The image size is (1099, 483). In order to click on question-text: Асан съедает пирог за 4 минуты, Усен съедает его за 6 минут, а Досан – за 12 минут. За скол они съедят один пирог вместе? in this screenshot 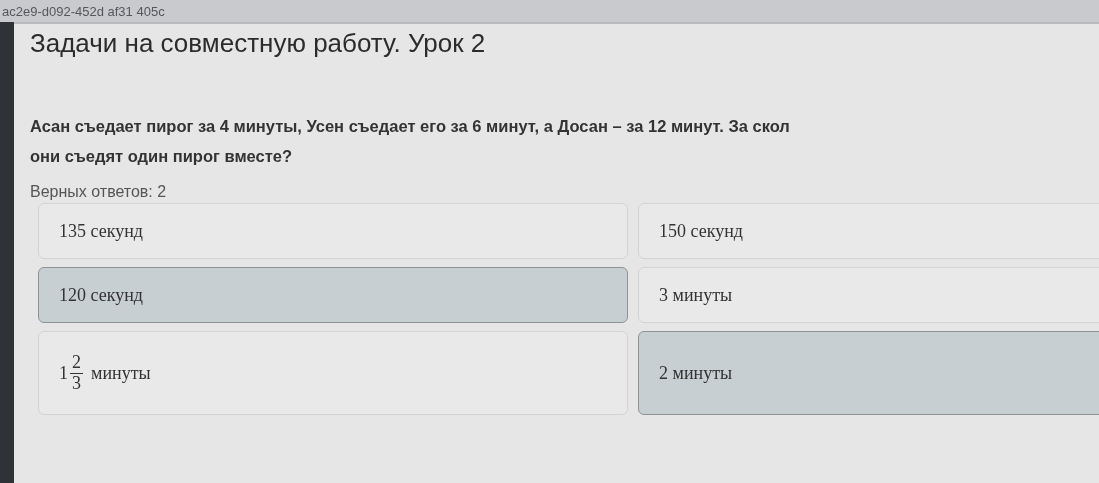, I will do `click(410, 141)`.